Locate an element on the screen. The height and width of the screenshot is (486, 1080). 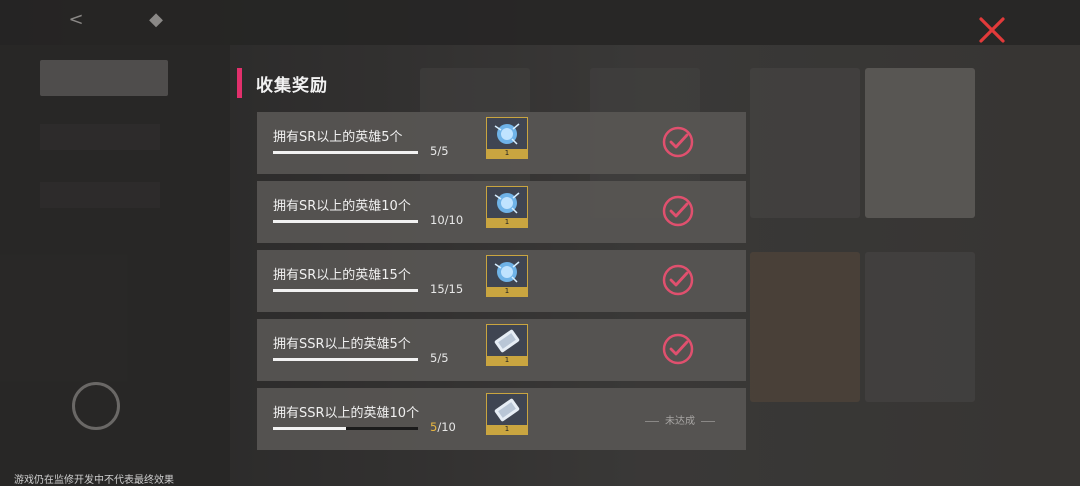
progress-current: 15 is located at coordinates (437, 289).